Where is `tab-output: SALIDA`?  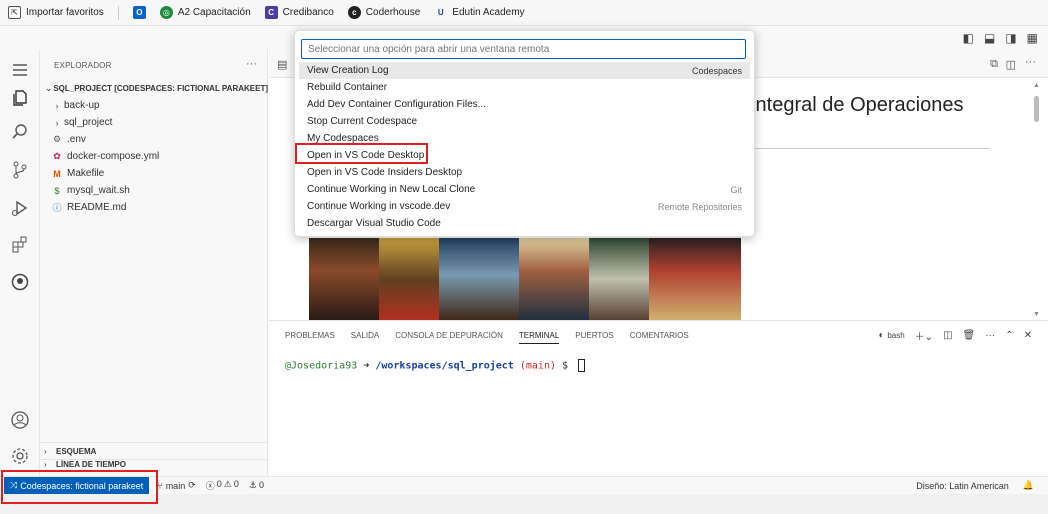 tab-output: SALIDA is located at coordinates (365, 337).